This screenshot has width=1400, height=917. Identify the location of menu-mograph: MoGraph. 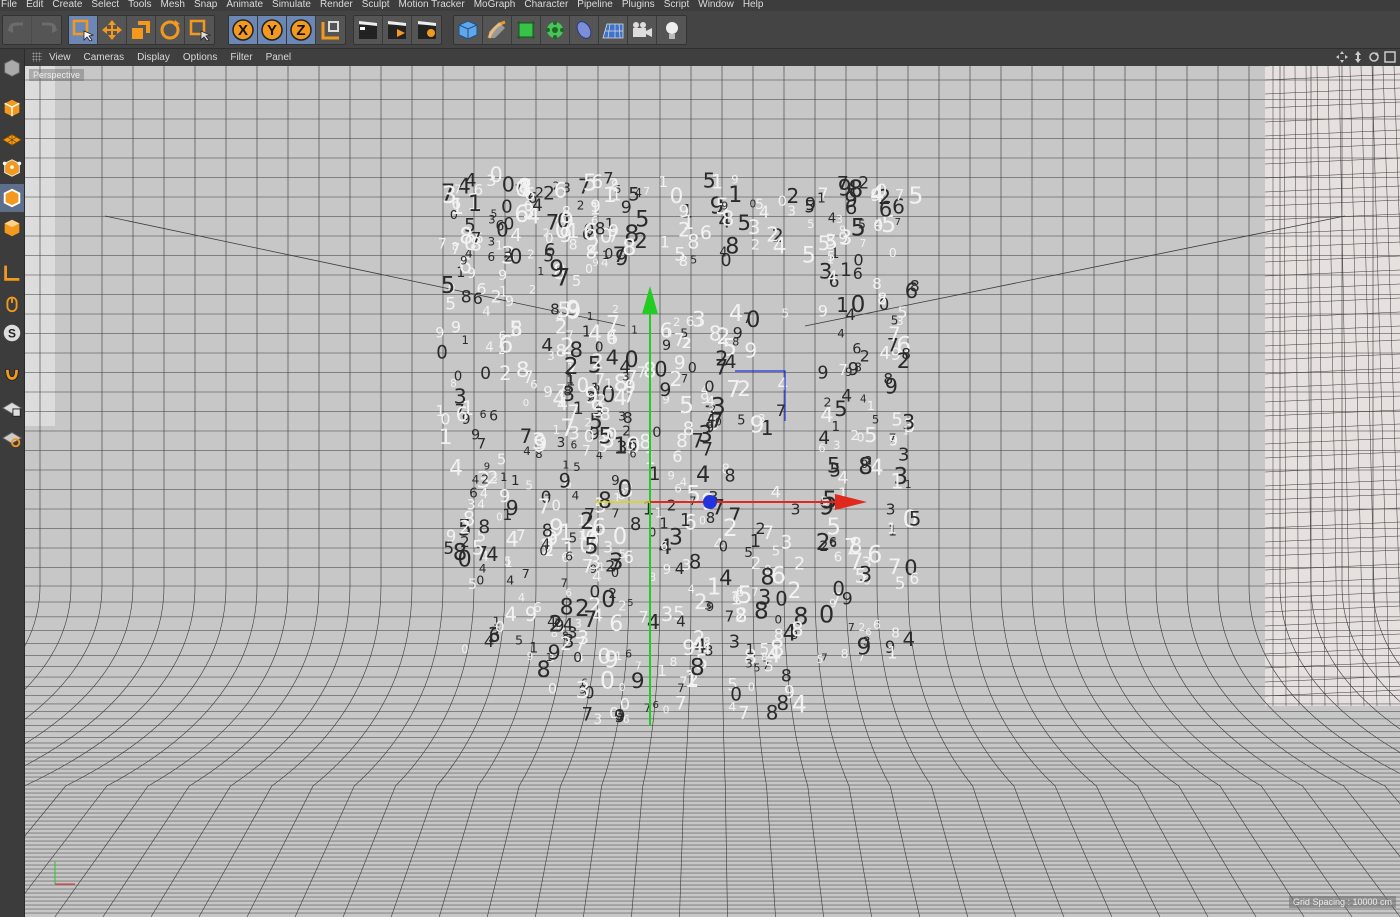
(499, 5).